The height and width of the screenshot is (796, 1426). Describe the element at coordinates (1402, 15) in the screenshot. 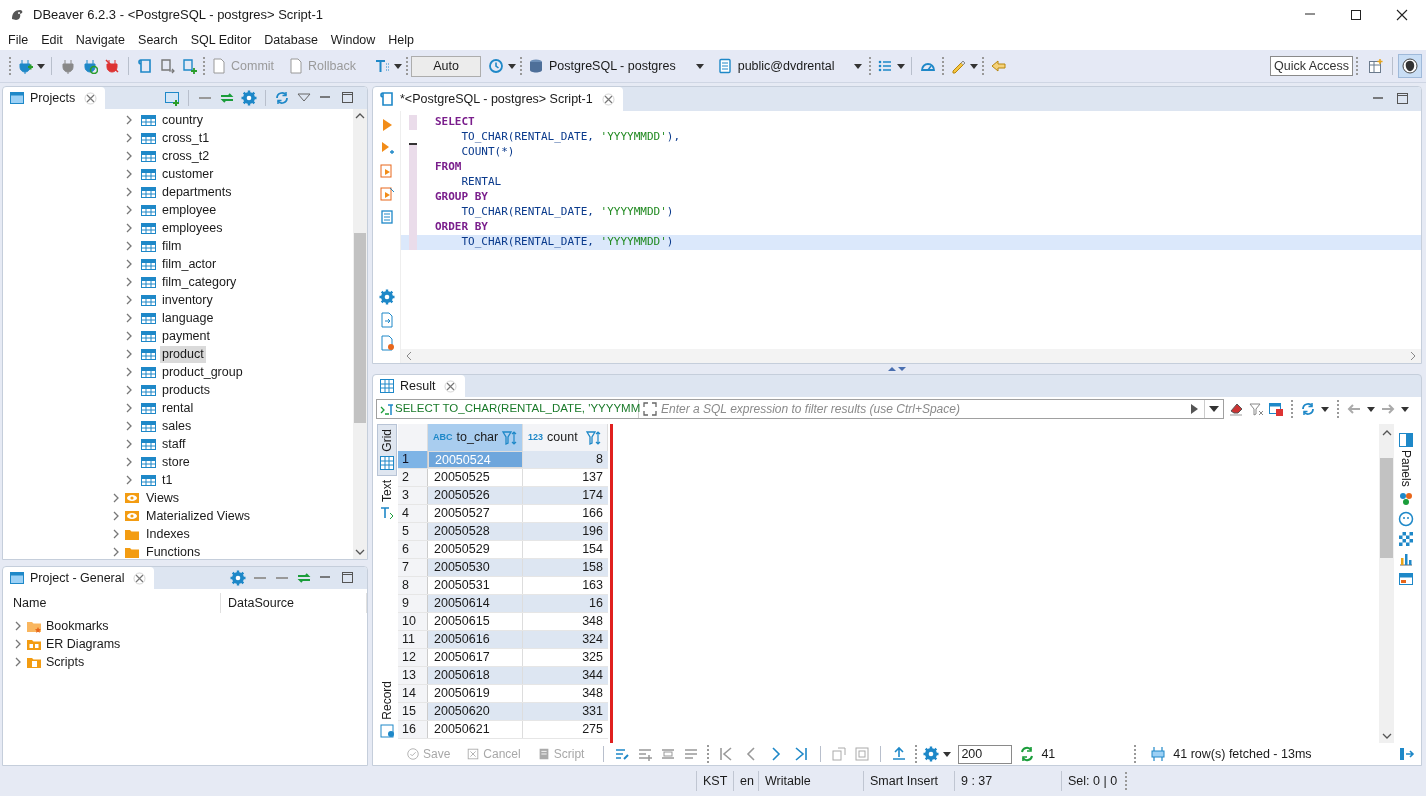

I see `close-icon` at that location.